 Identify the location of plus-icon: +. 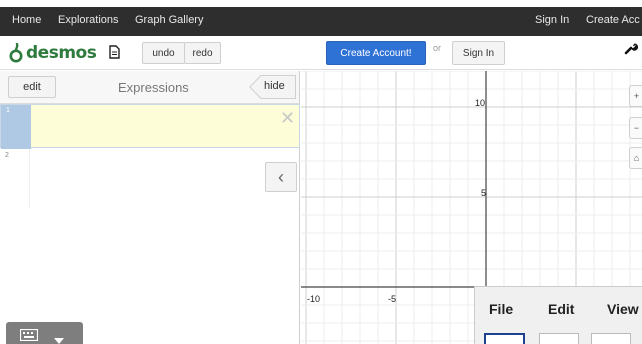
(636, 96).